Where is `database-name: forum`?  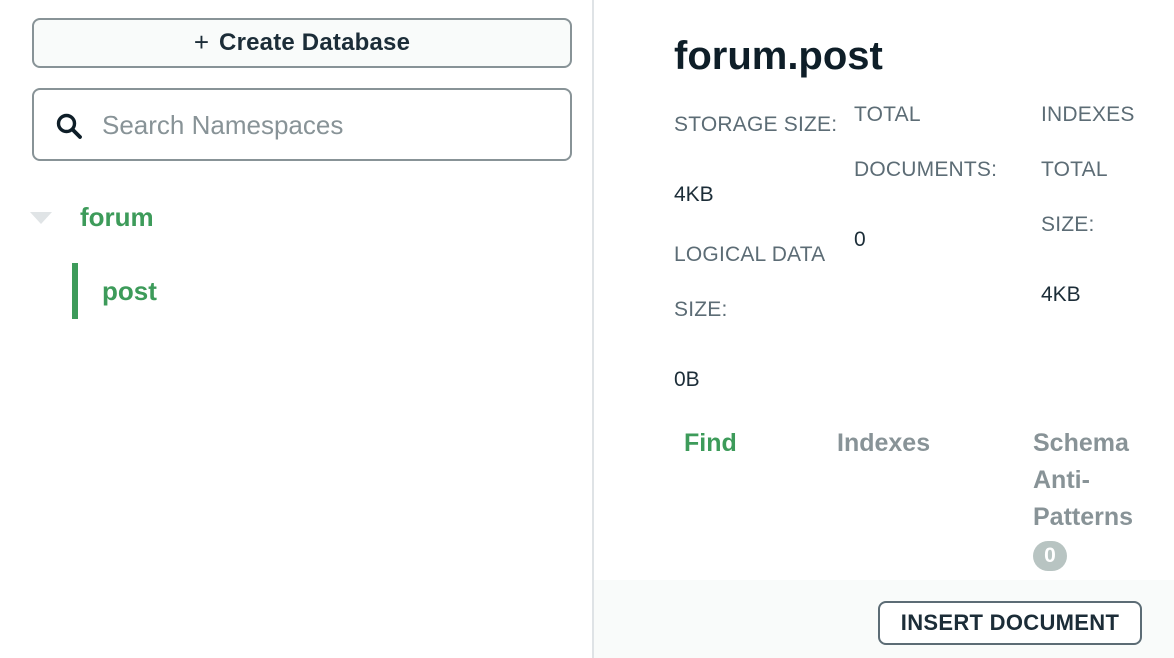
database-name: forum is located at coordinates (117, 216).